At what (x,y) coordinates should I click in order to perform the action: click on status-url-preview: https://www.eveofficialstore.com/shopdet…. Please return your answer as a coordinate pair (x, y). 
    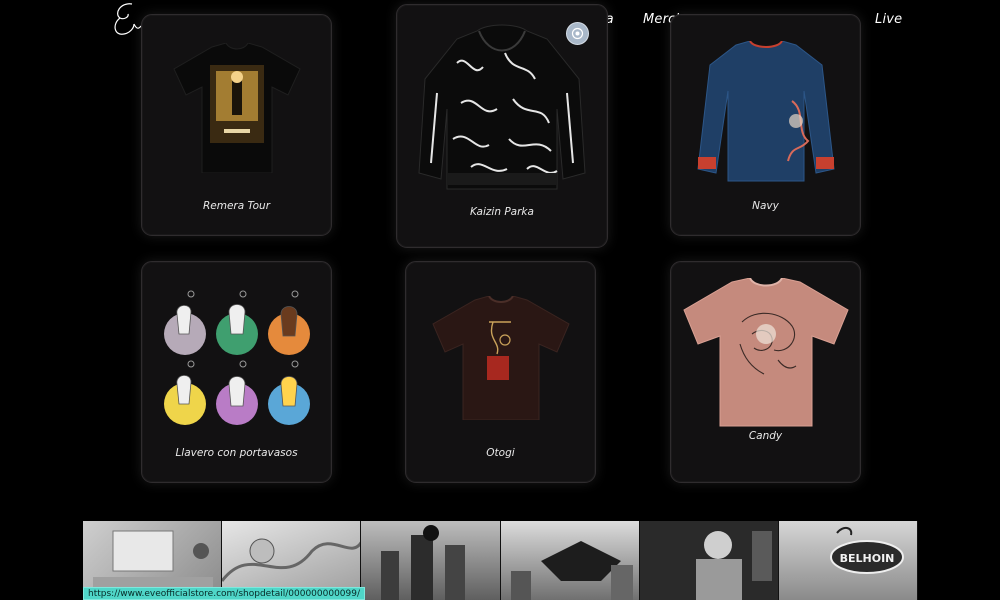
    Looking at the image, I should click on (224, 593).